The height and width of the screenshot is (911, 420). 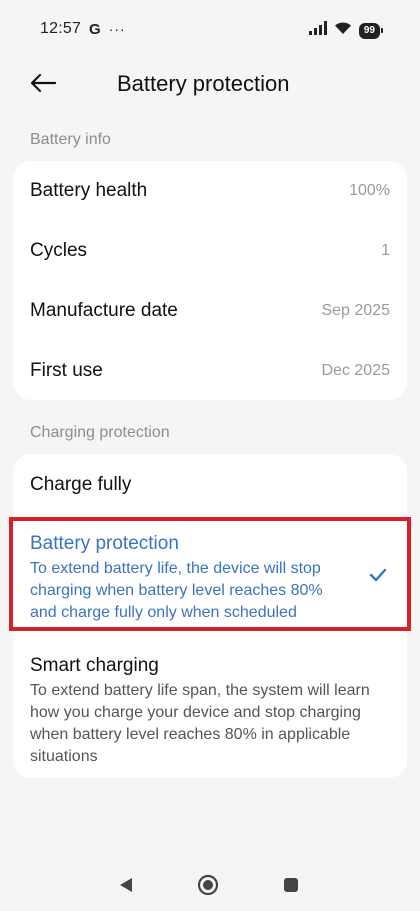 What do you see at coordinates (210, 191) in the screenshot?
I see `battery-health-row: Battery health 100%` at bounding box center [210, 191].